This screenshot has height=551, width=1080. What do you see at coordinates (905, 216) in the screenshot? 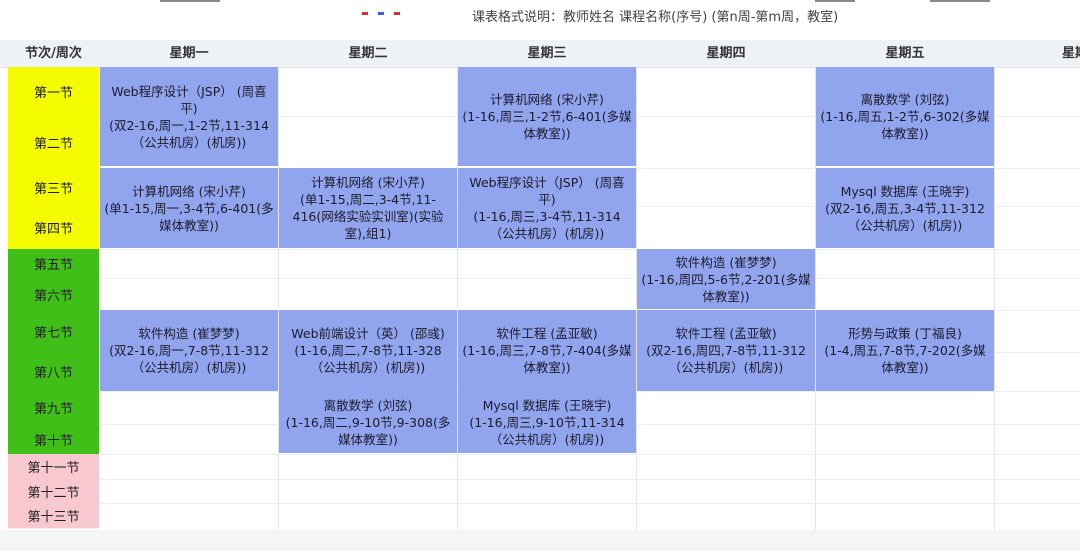
I see `course-detail: (双2-16,周五,3-4节,11-312（公共机房）(机房))` at bounding box center [905, 216].